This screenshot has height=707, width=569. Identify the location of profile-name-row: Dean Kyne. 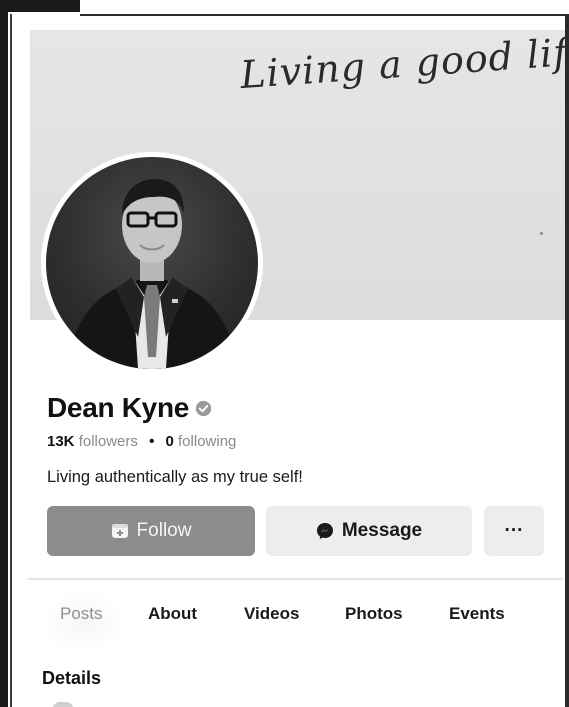
(129, 408).